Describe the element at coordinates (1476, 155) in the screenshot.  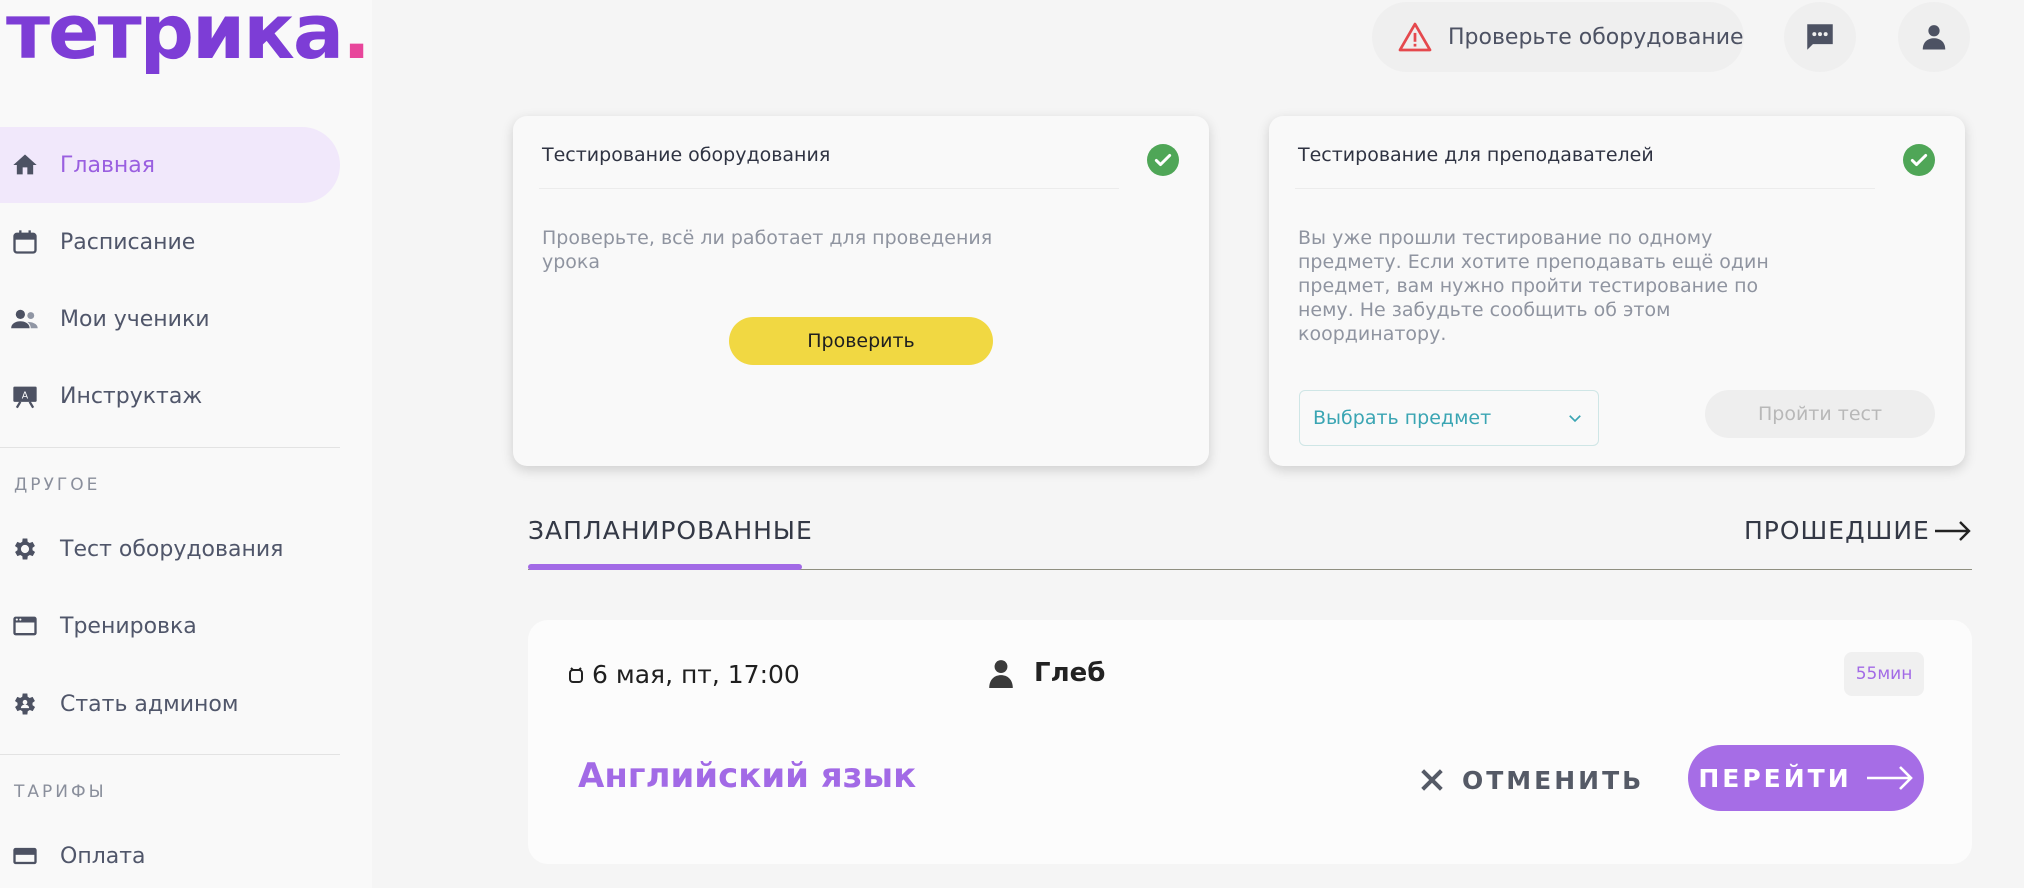
I see `card-title: Тестирование для преподавателей` at that location.